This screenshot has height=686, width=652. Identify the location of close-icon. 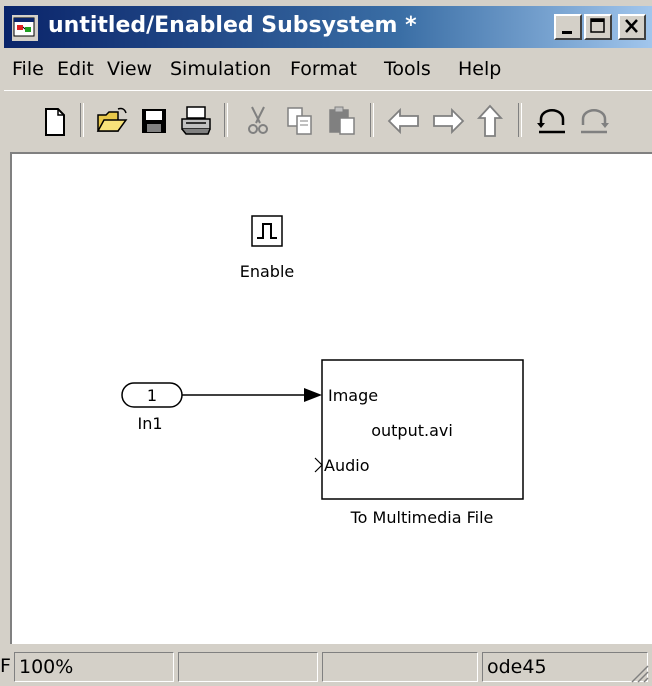
(631, 26).